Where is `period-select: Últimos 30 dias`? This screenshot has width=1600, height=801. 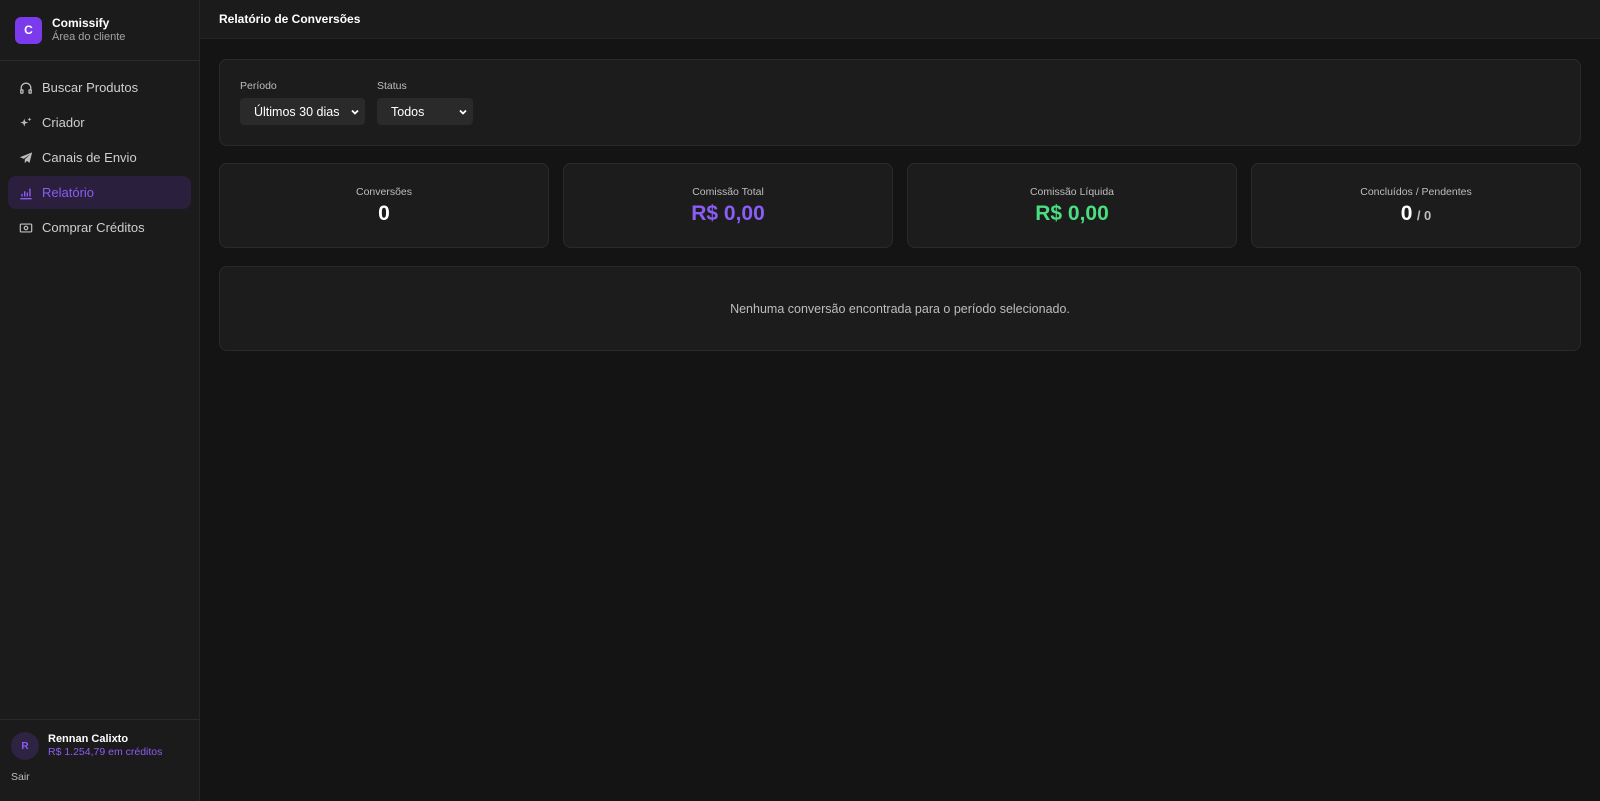
period-select: Últimos 30 dias is located at coordinates (302, 111).